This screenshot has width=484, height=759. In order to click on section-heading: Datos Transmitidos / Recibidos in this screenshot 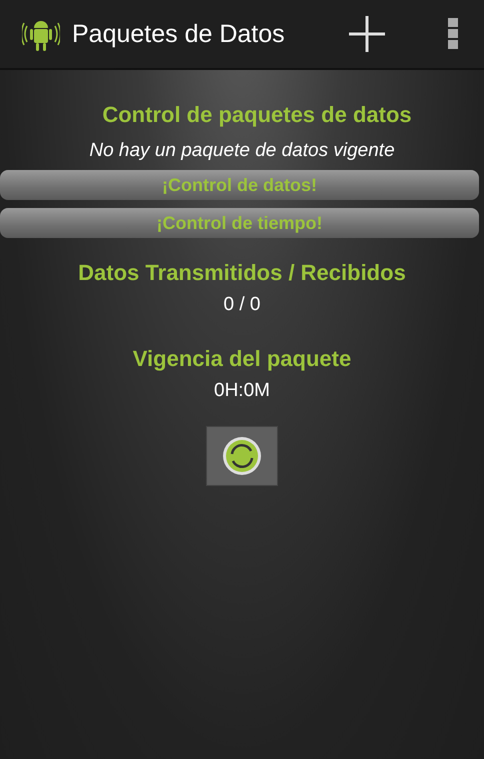, I will do `click(242, 273)`.